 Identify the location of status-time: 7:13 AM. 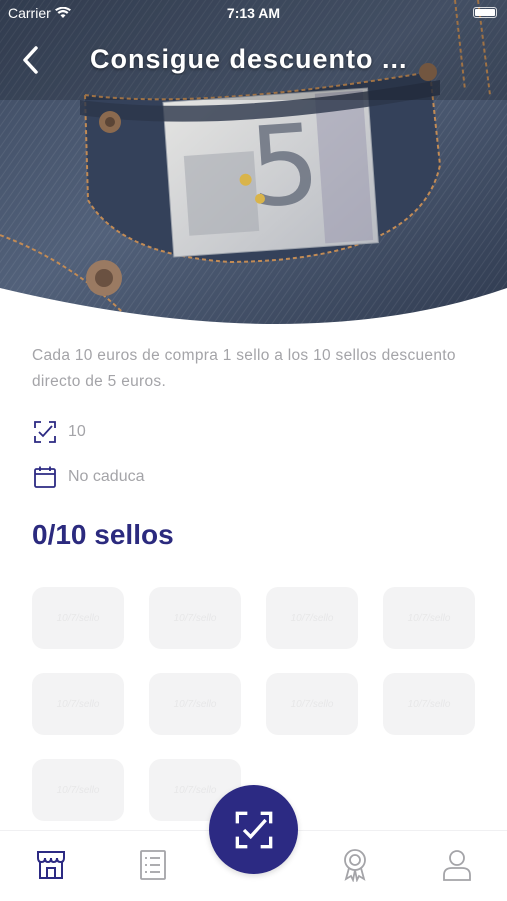
(253, 13).